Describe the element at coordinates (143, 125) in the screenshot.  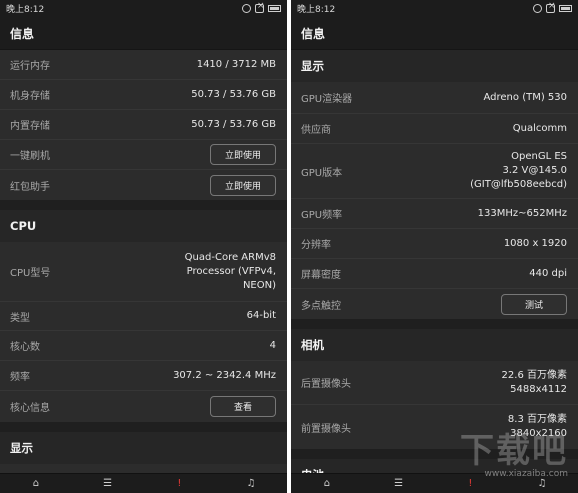
I see `info-row-internal-storage: 内置存储 50.73 / 53.76 GB` at that location.